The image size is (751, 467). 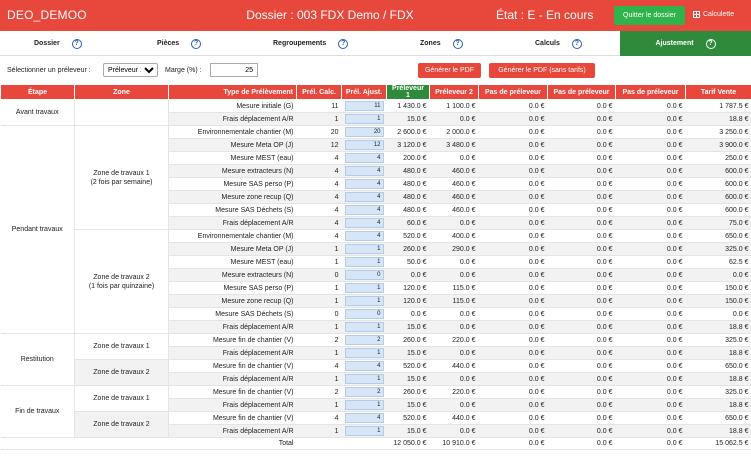 What do you see at coordinates (319, 92) in the screenshot?
I see `col-prel-calc: Prél. Calc.` at bounding box center [319, 92].